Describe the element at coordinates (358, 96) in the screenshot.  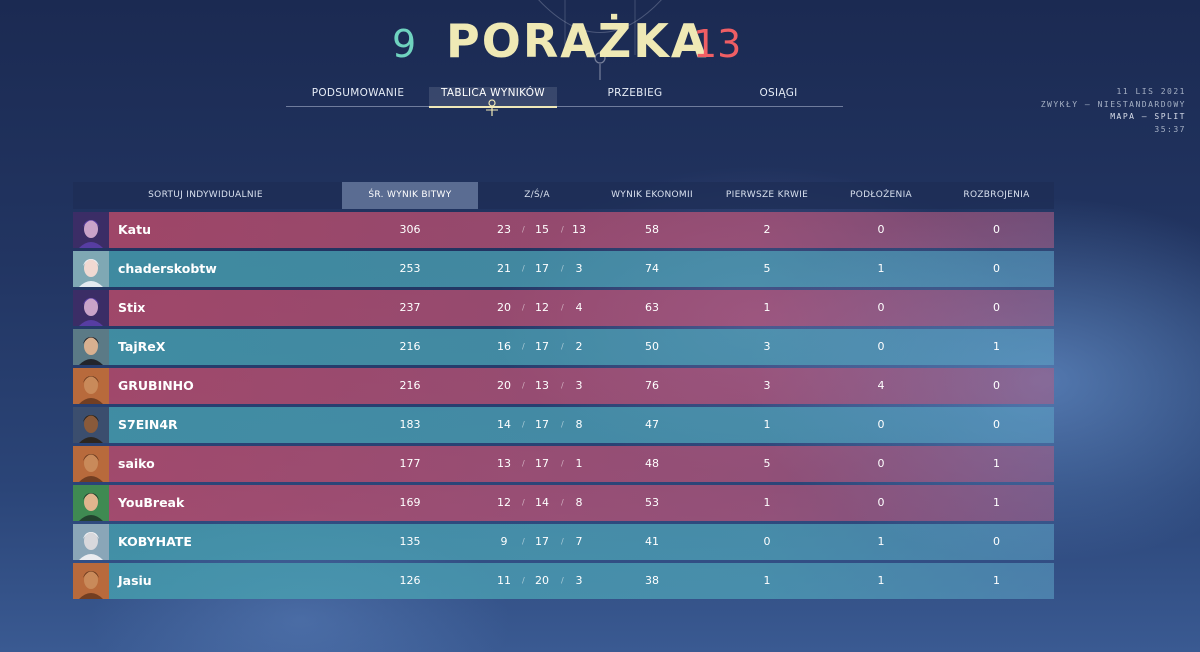
I see `tab-summary: PODSUMOWANIE` at that location.